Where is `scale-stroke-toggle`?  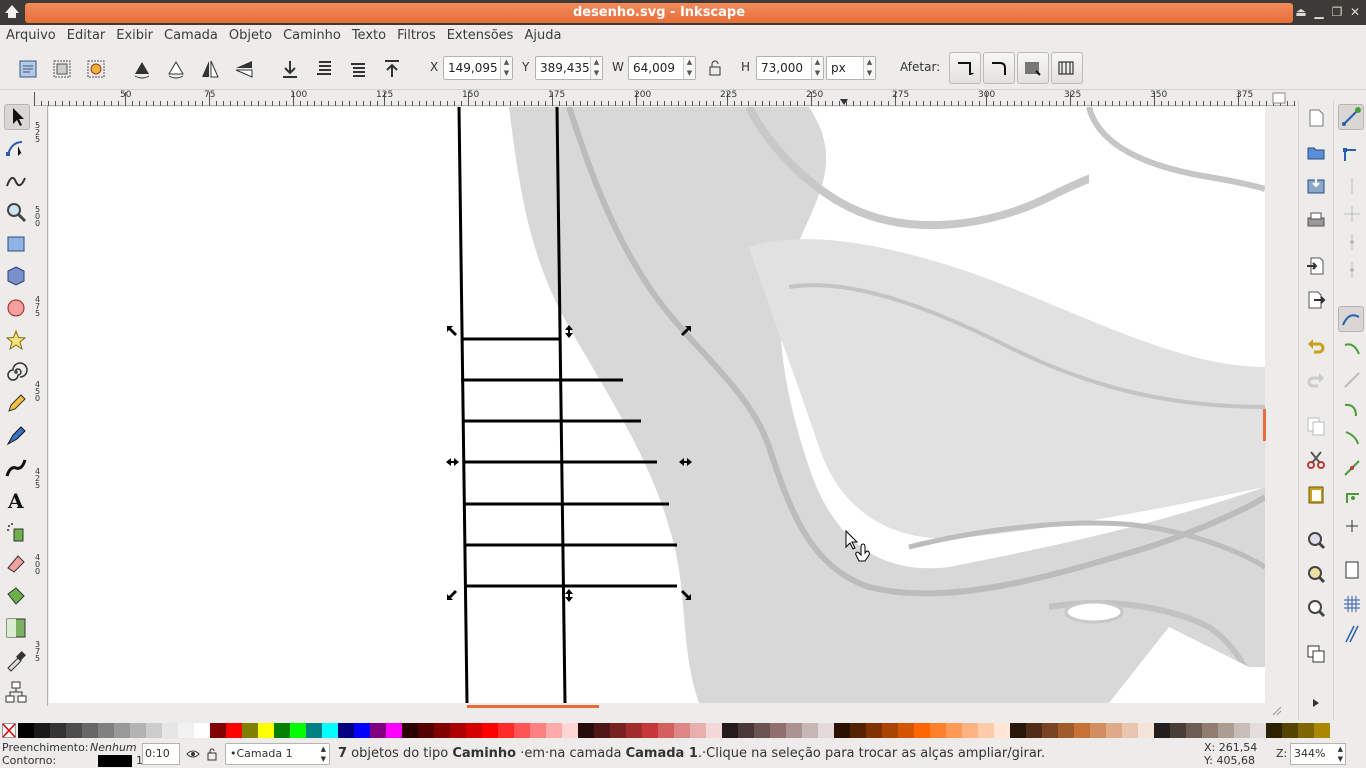
scale-stroke-toggle is located at coordinates (965, 68).